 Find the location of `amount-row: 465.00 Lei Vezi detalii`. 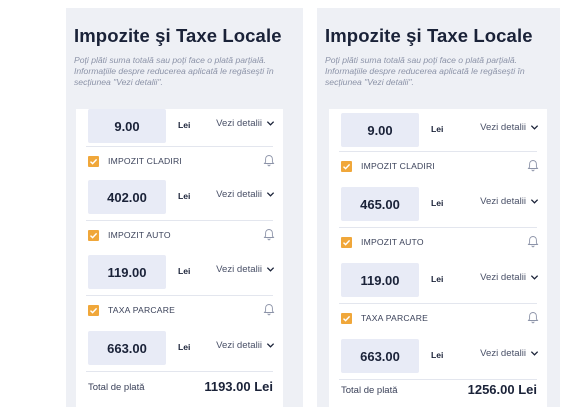

amount-row: 465.00 Lei Vezi detalii is located at coordinates (438, 205).